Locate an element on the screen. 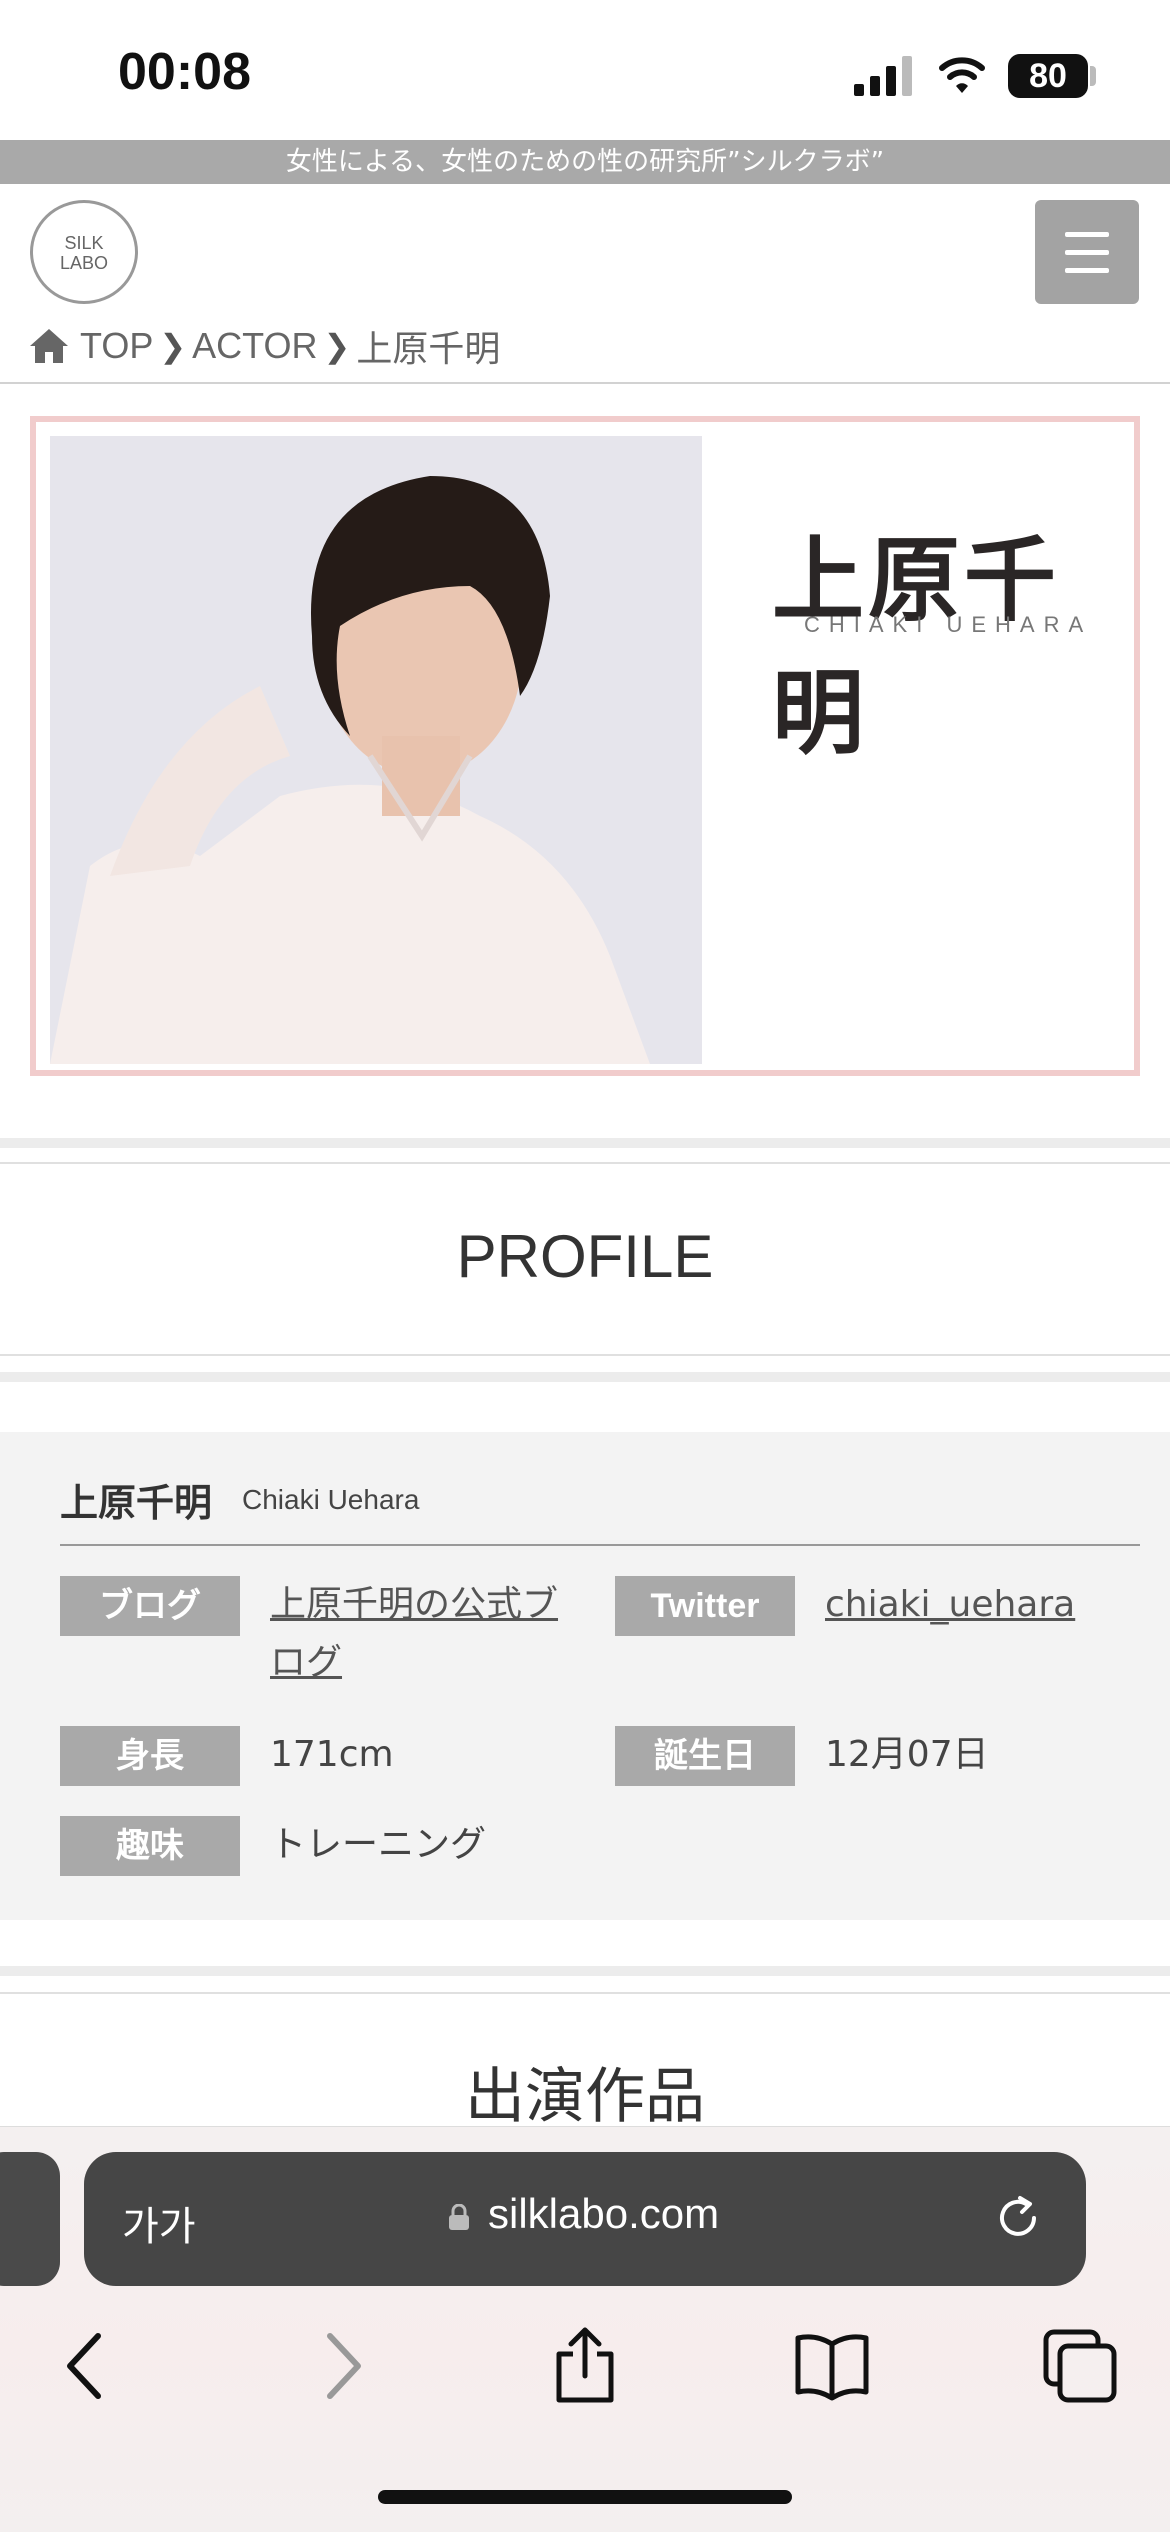  breadcrumb-top-link: TOP is located at coordinates (116, 346).